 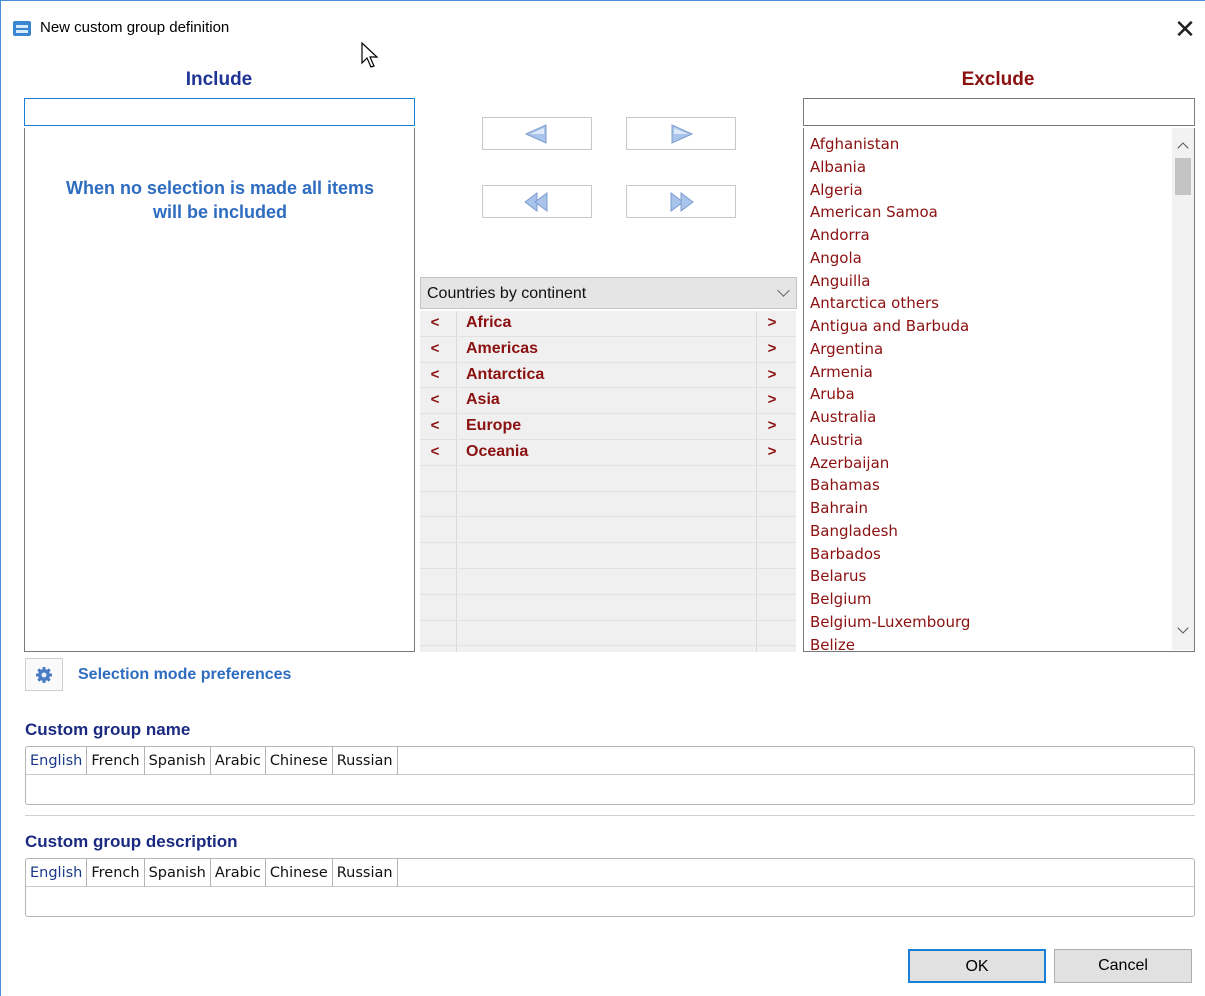 I want to click on exclude-list-item: Argentina, so click(x=990, y=349).